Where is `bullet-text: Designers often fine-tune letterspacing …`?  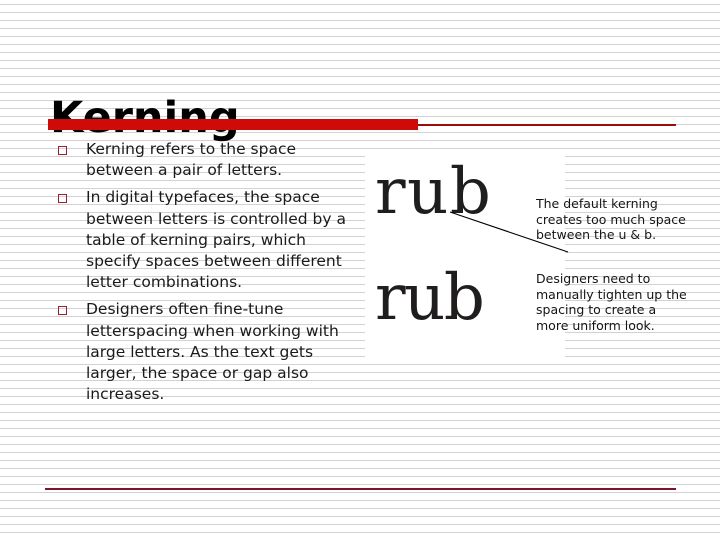
bullet-text: Designers often fine-tune letterspacing … is located at coordinates (212, 352).